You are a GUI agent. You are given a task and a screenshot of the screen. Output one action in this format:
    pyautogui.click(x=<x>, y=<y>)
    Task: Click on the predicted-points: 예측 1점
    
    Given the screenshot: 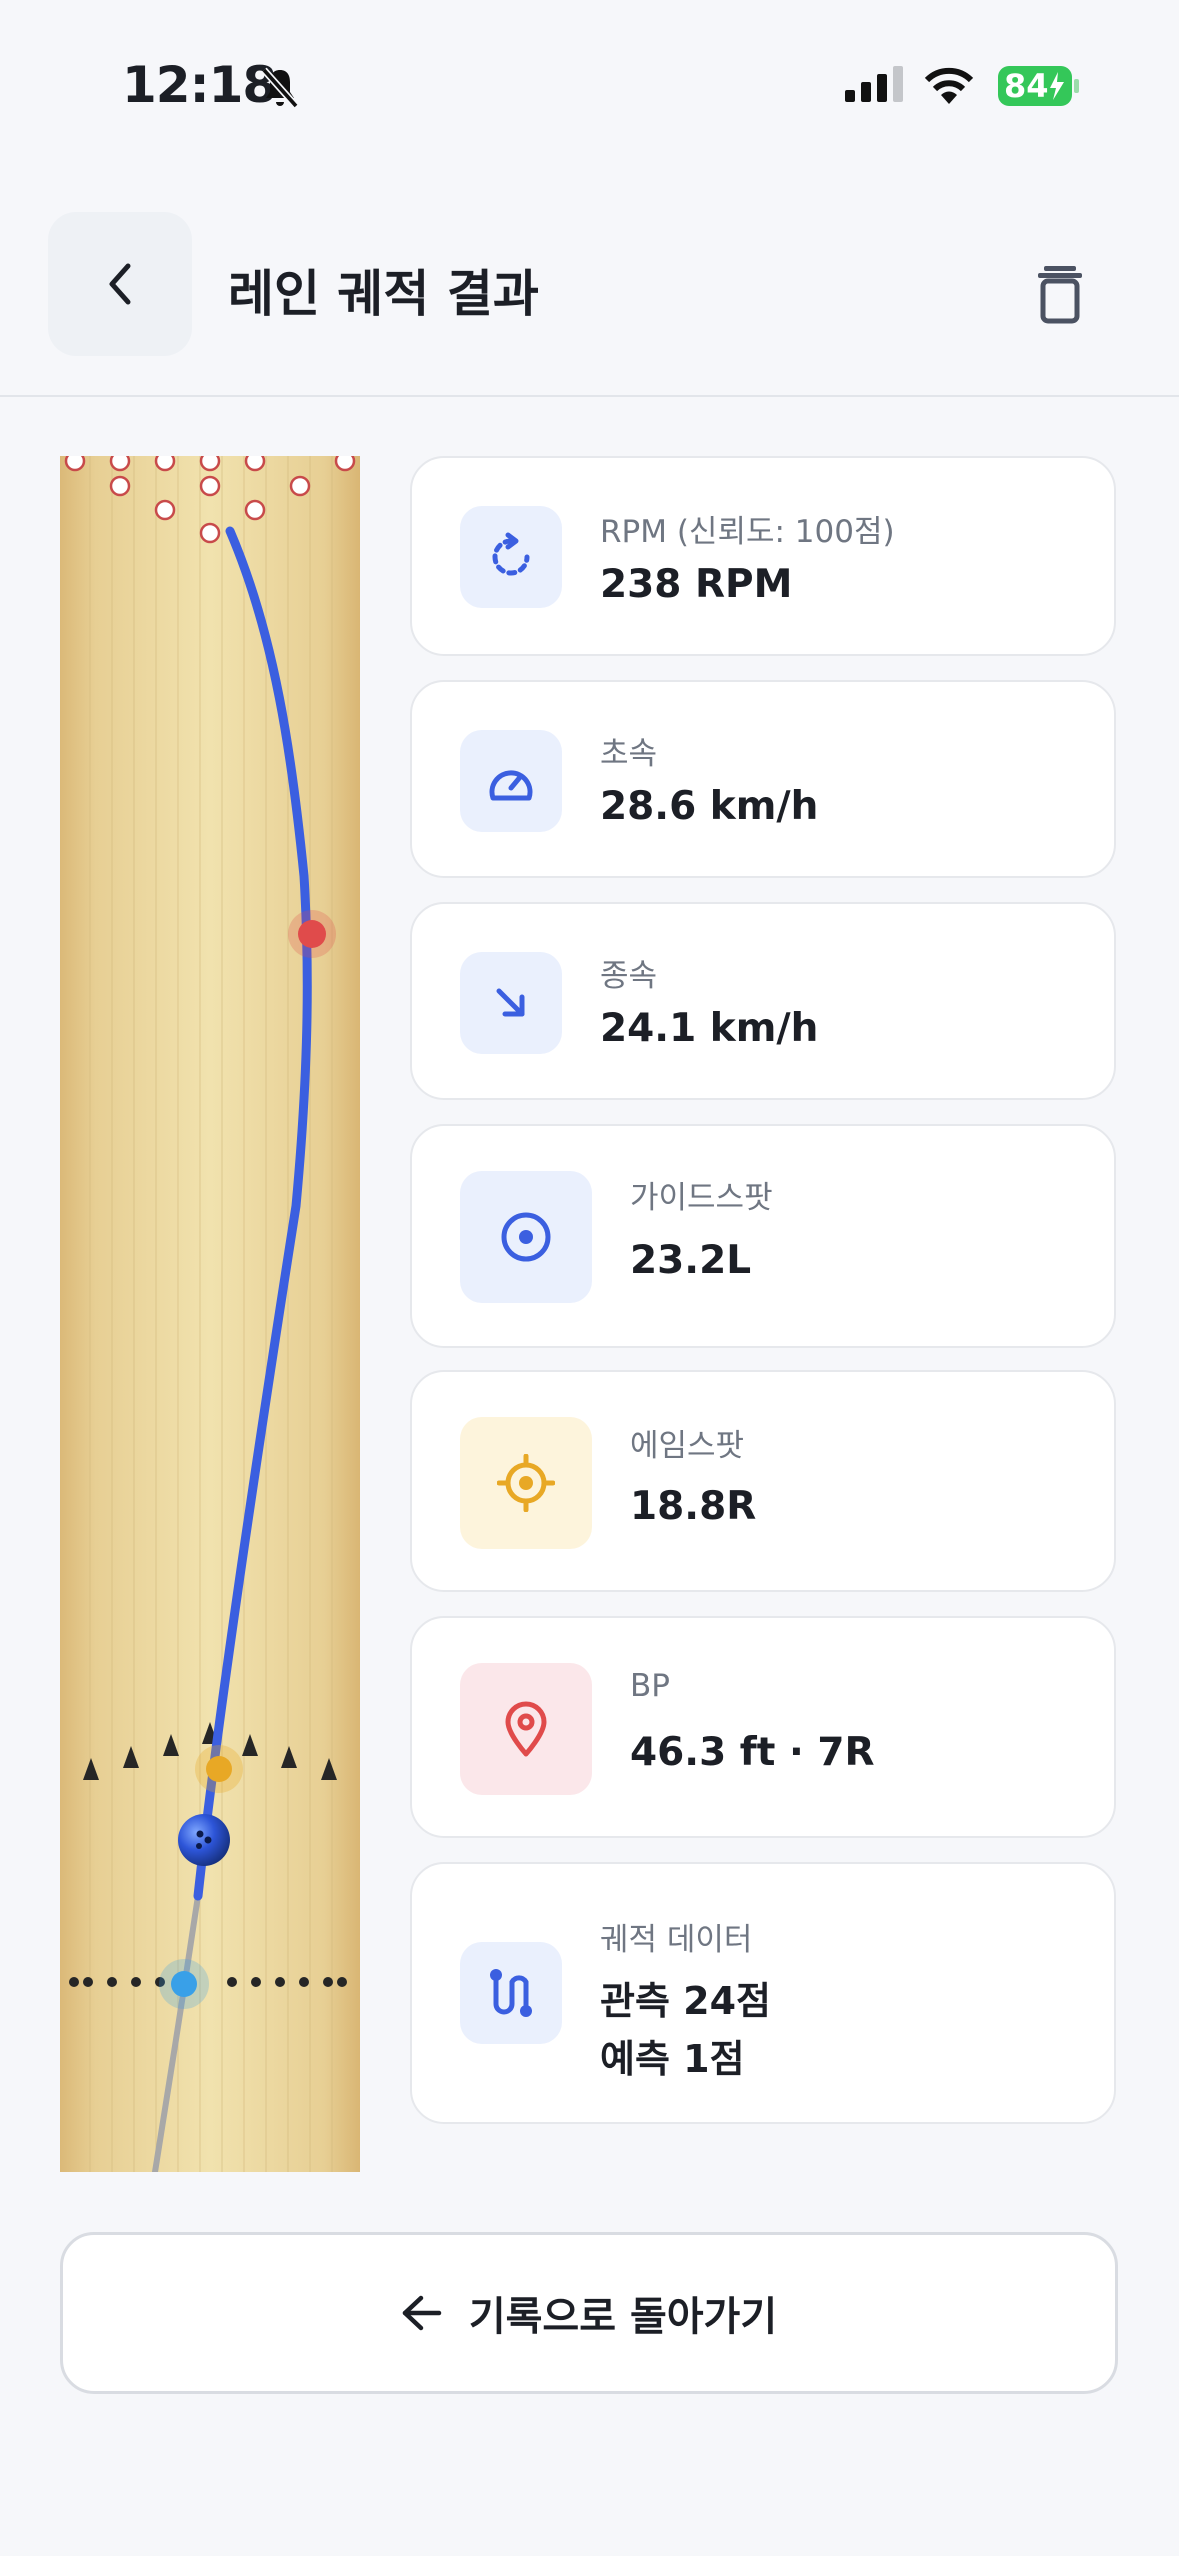 What is the action you would take?
    pyautogui.click(x=672, y=2059)
    